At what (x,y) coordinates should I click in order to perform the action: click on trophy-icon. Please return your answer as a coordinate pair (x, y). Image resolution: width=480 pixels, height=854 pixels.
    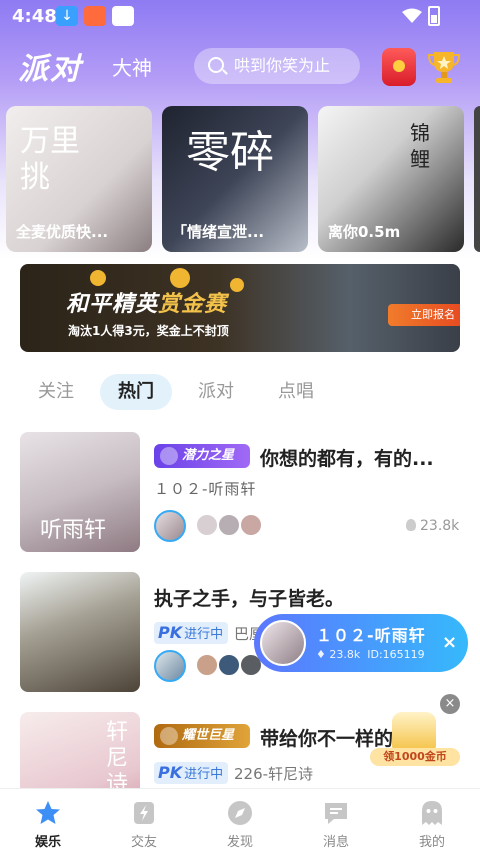
    Looking at the image, I should click on (444, 67).